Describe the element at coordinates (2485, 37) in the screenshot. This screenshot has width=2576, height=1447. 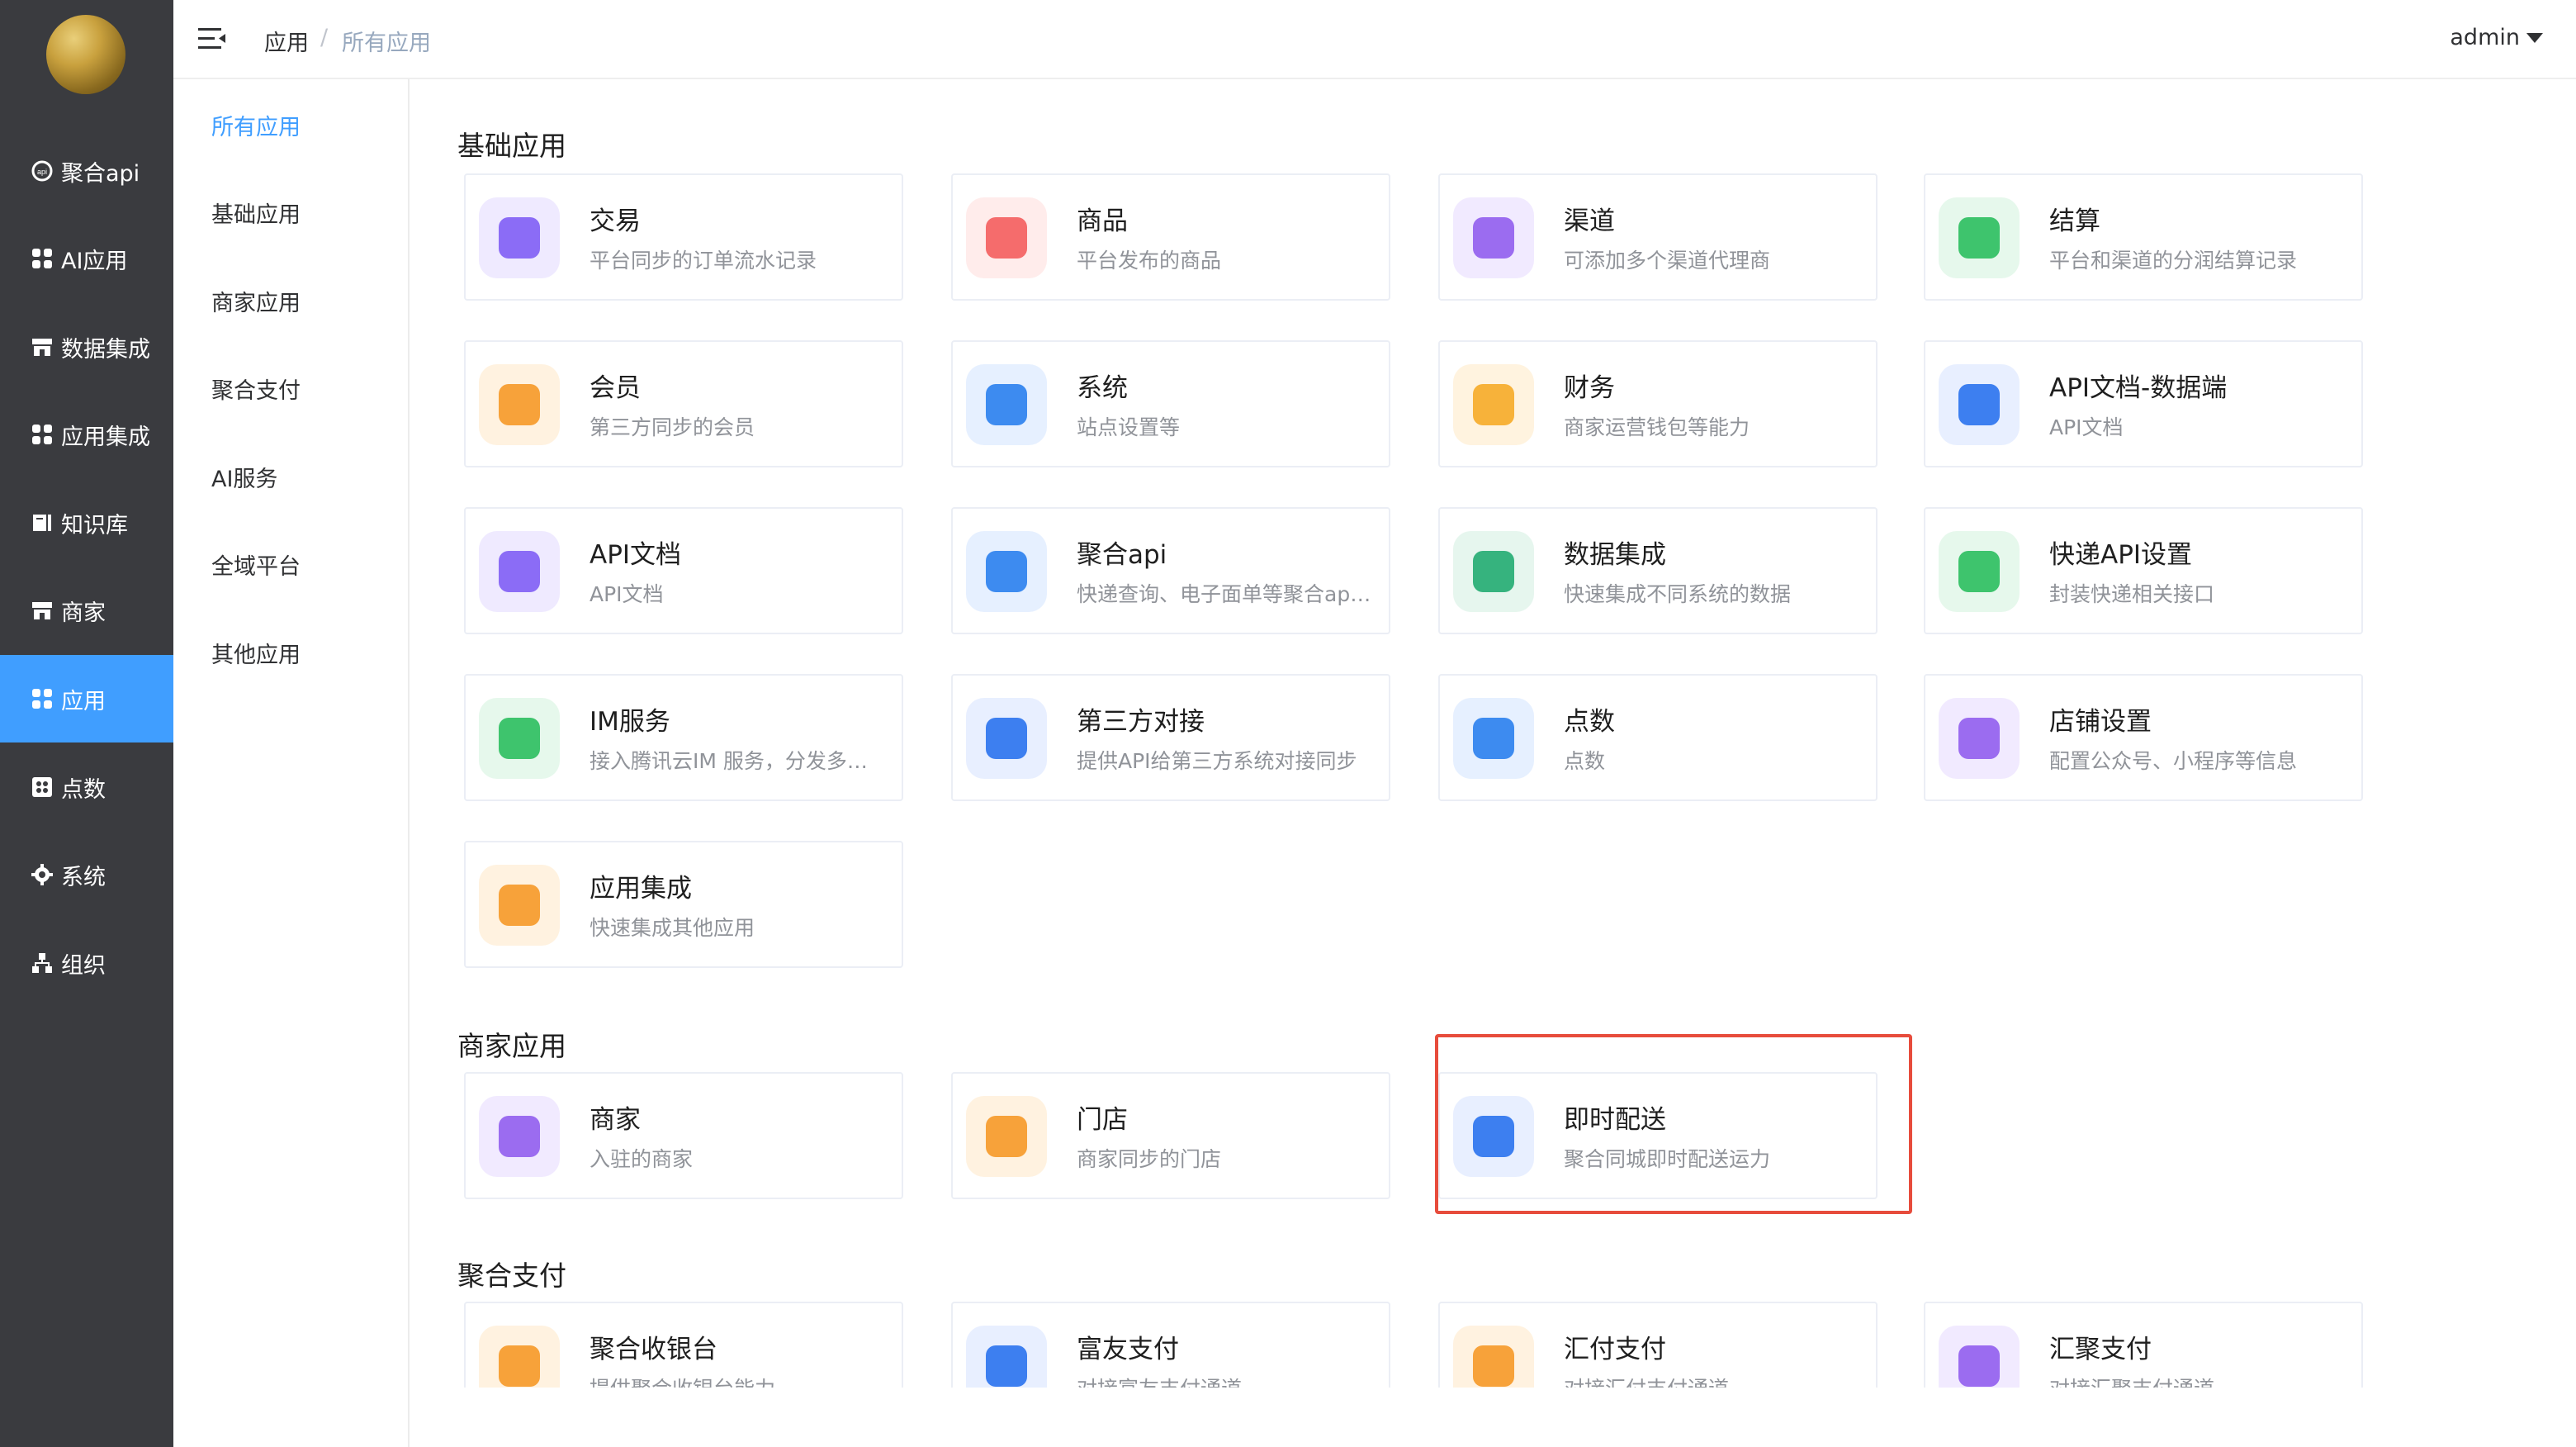
I see `user-menu: admin` at that location.